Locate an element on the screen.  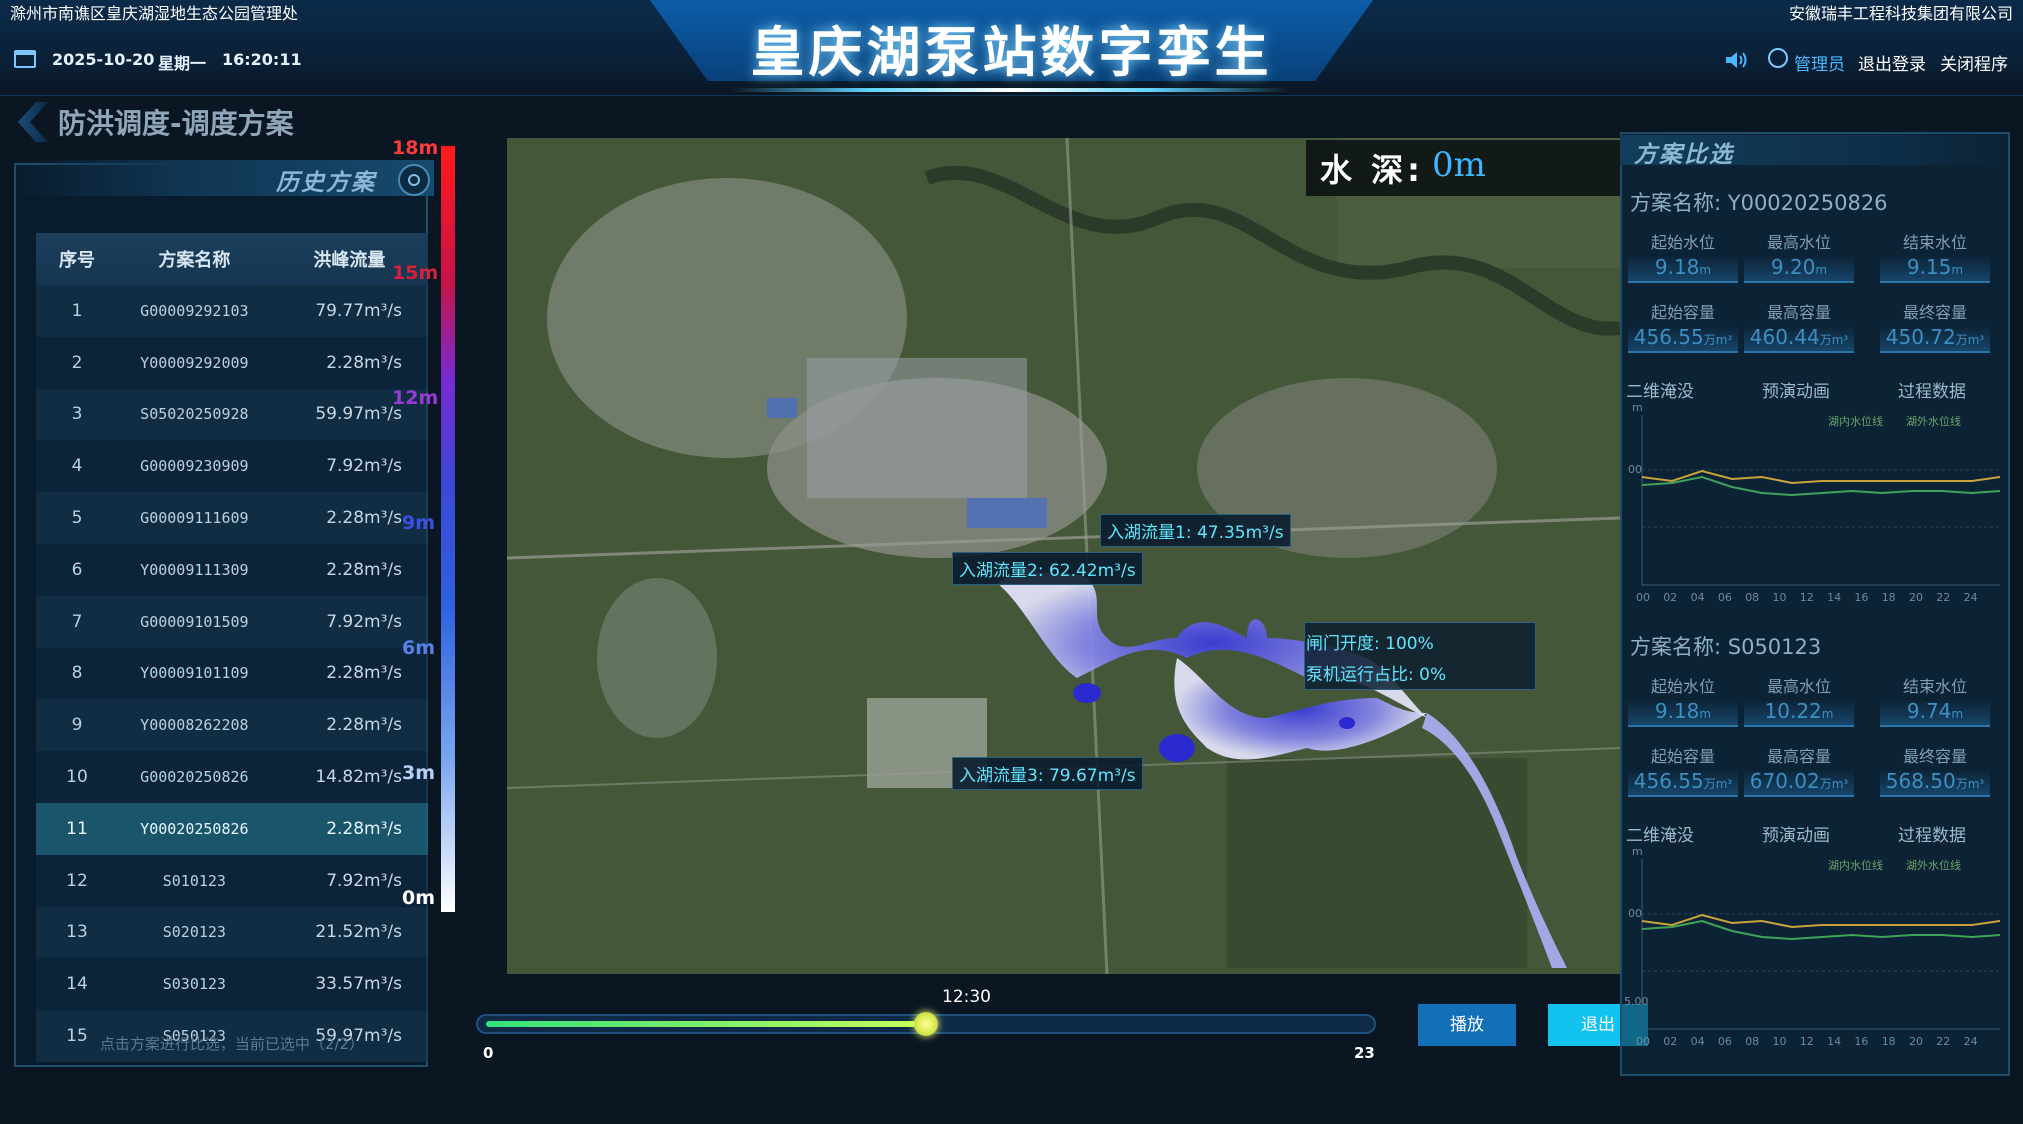
stat-label: 最高容量 is located at coordinates (1798, 756).